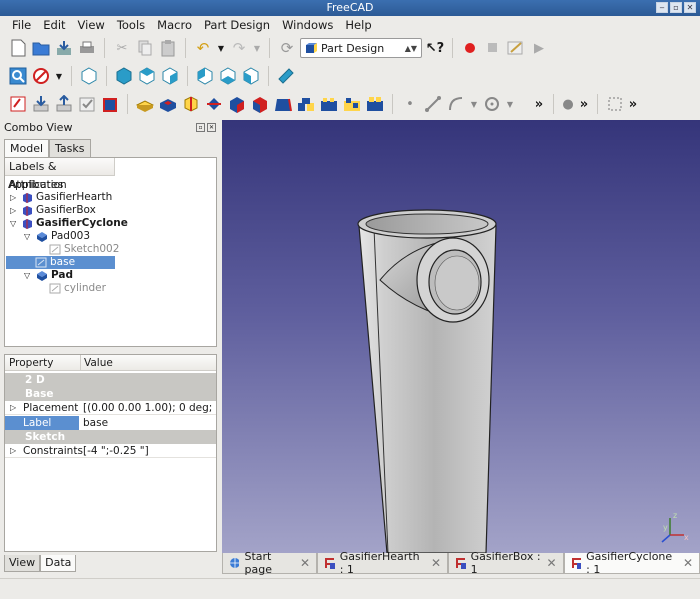 The height and width of the screenshot is (599, 700). I want to click on tab-view: View, so click(22, 563).